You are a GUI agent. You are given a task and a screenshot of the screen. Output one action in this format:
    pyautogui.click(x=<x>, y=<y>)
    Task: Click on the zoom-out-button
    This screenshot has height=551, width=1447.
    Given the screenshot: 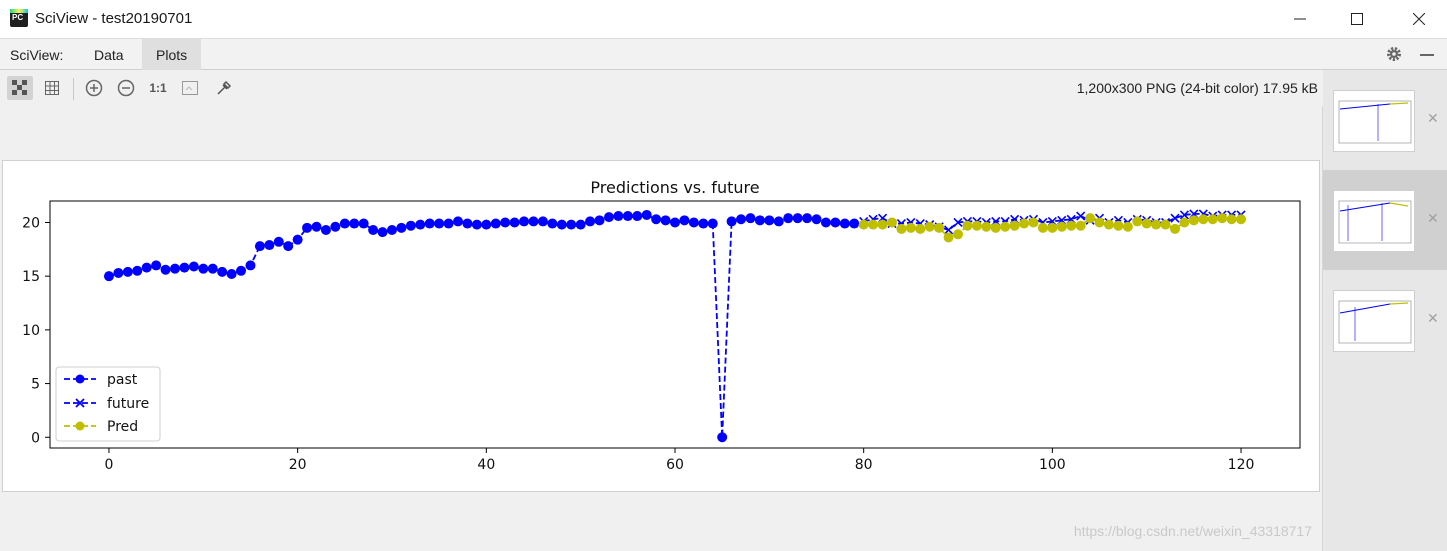 What is the action you would take?
    pyautogui.click(x=126, y=88)
    